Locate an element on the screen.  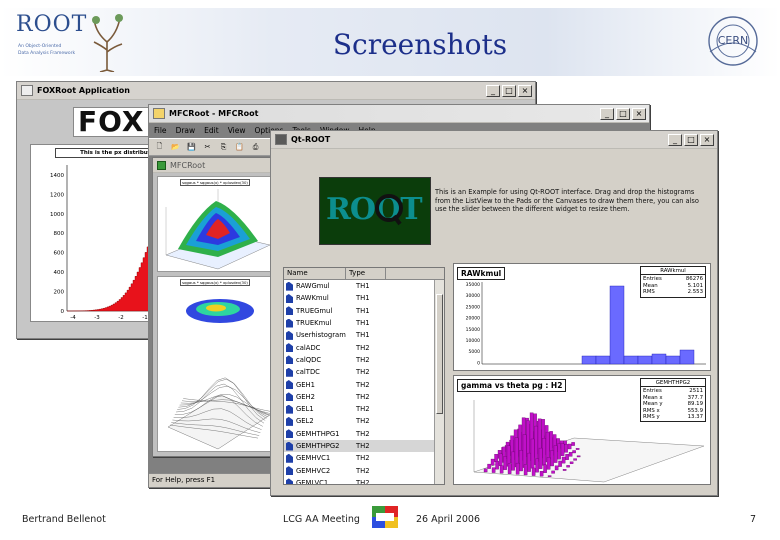
item-name: GEMHVC2 is located at coordinates (313, 470).